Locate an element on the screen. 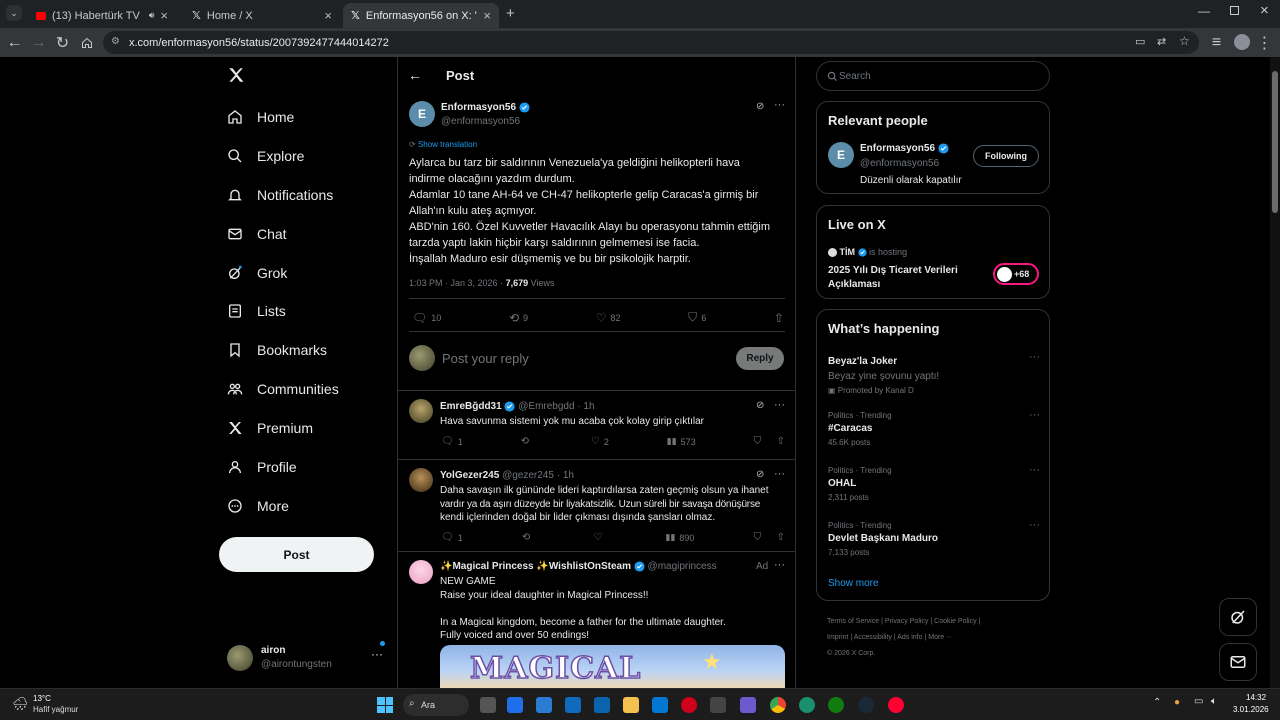 The height and width of the screenshot is (720, 1280). nav-explore: Explore is located at coordinates (265, 156).